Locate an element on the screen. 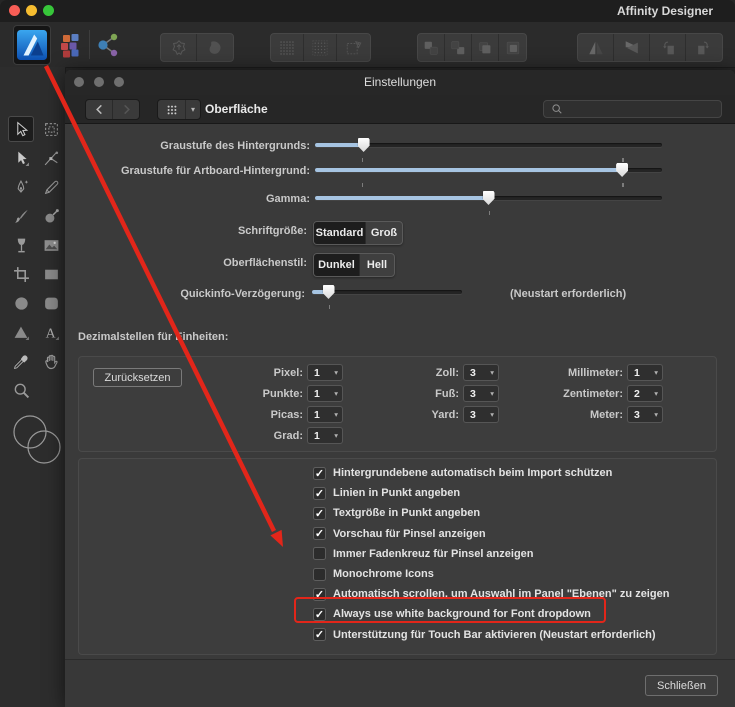 This screenshot has width=735, height=707. dialog-close-button is located at coordinates (79, 82).